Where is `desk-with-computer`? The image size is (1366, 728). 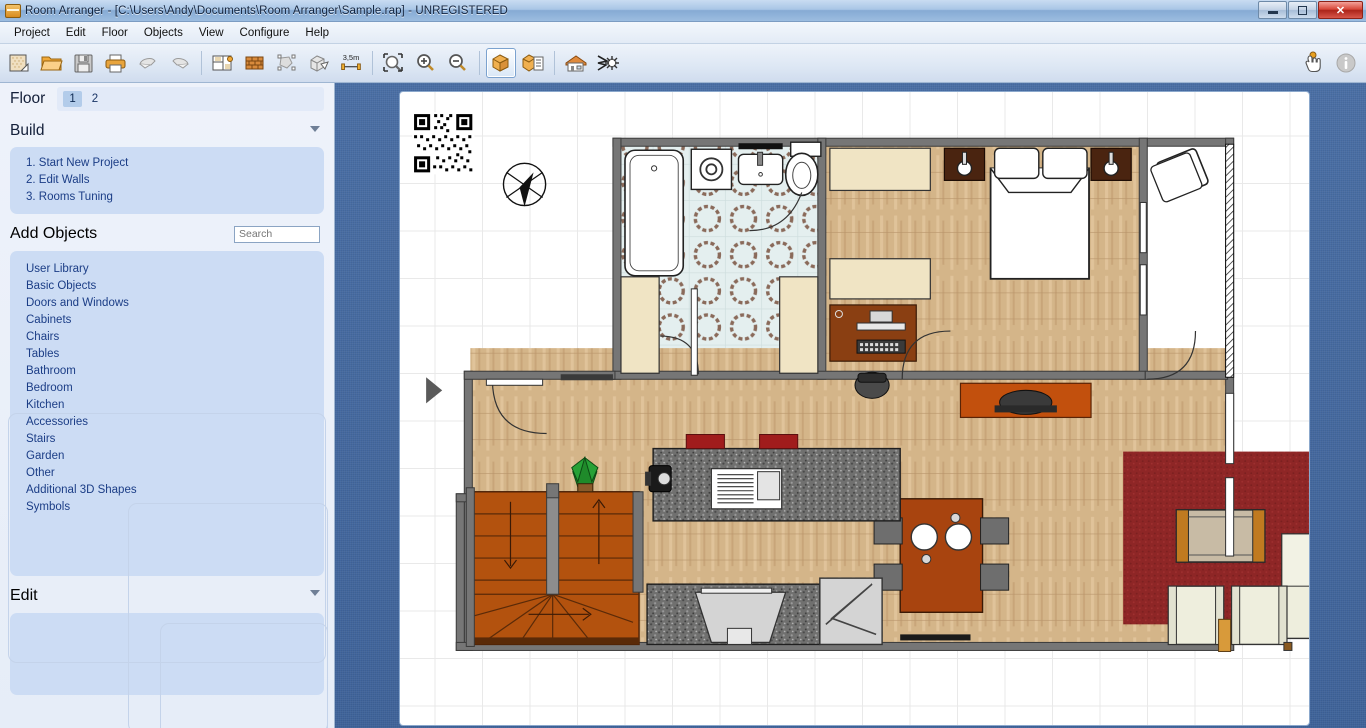 desk-with-computer is located at coordinates (873, 333).